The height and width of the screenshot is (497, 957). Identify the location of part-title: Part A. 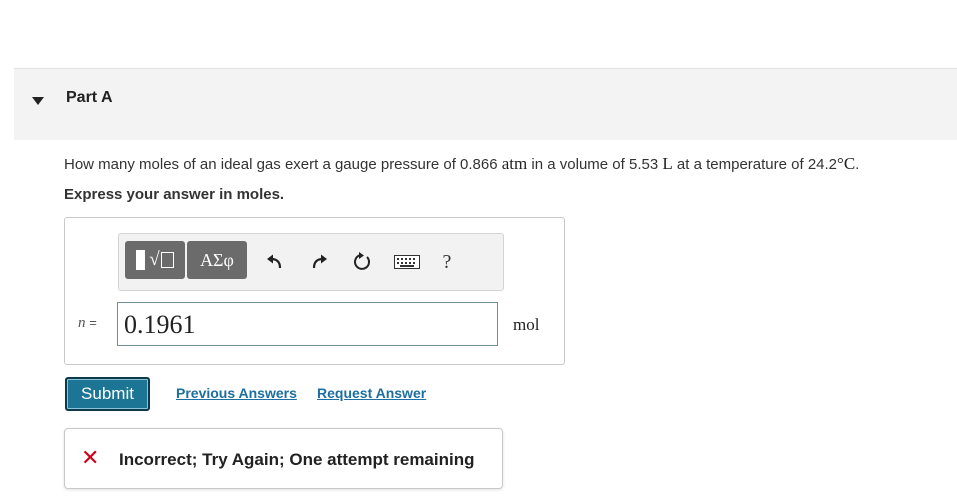
(89, 97).